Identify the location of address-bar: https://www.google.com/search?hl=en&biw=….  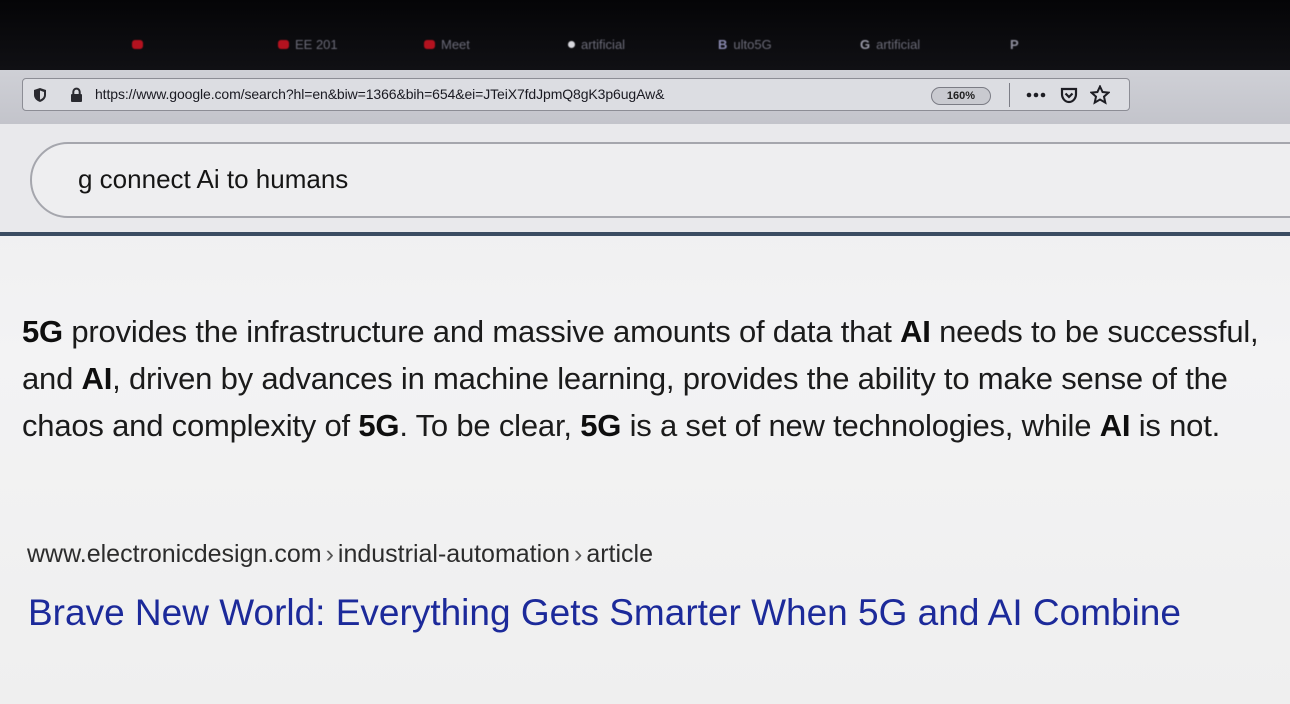
(576, 94).